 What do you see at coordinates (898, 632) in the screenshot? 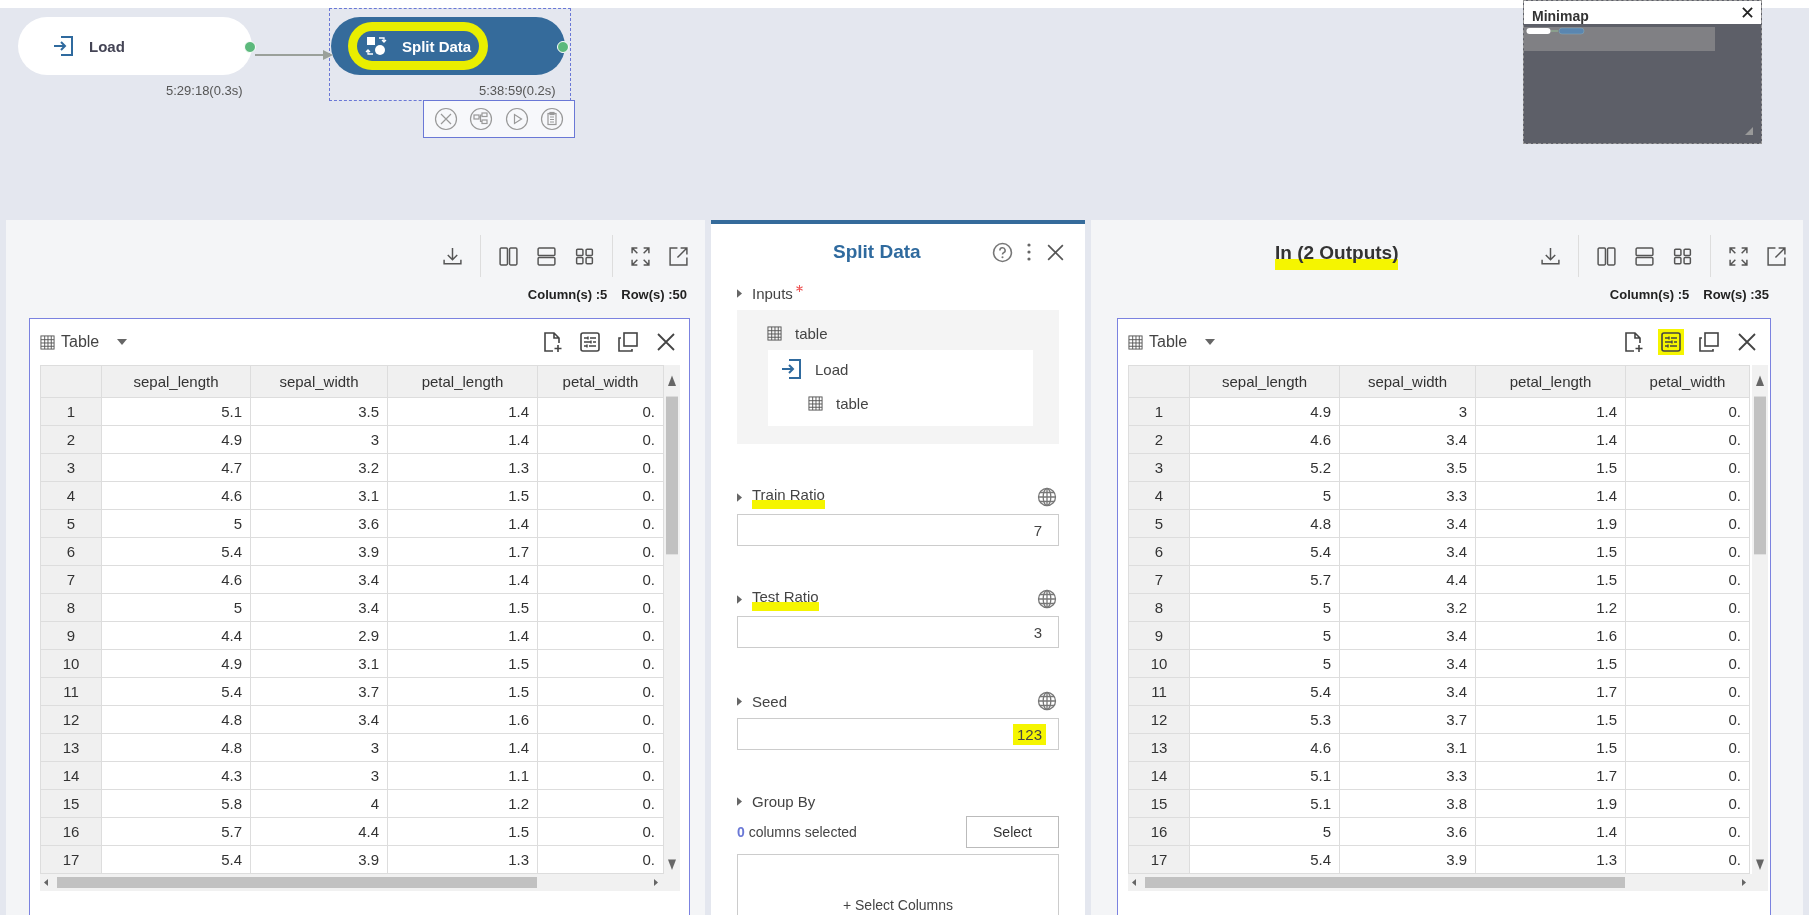
I see `input-field: 3` at bounding box center [898, 632].